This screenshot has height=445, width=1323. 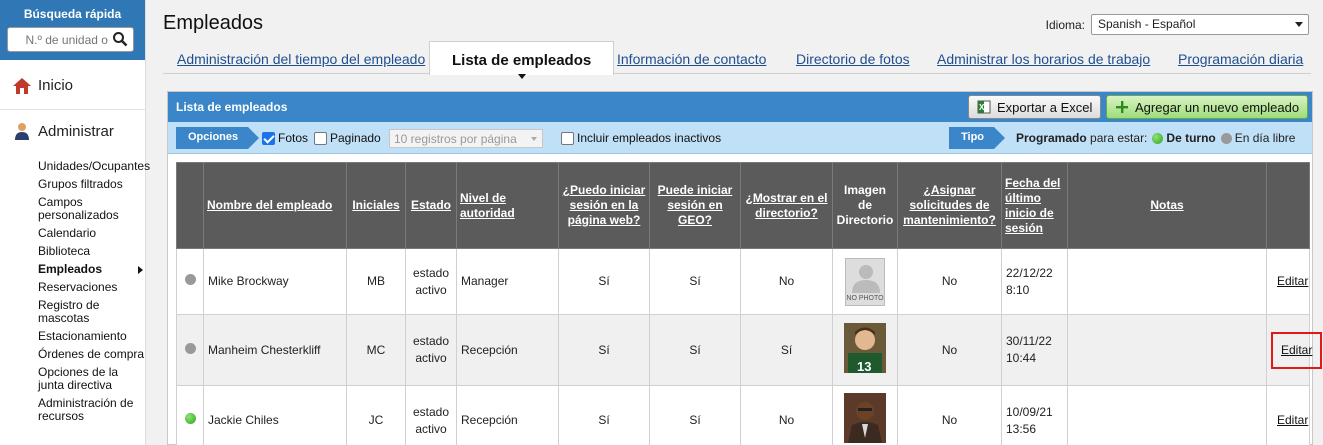 What do you see at coordinates (507, 205) in the screenshot?
I see `header-authority: Nivel de autoridad` at bounding box center [507, 205].